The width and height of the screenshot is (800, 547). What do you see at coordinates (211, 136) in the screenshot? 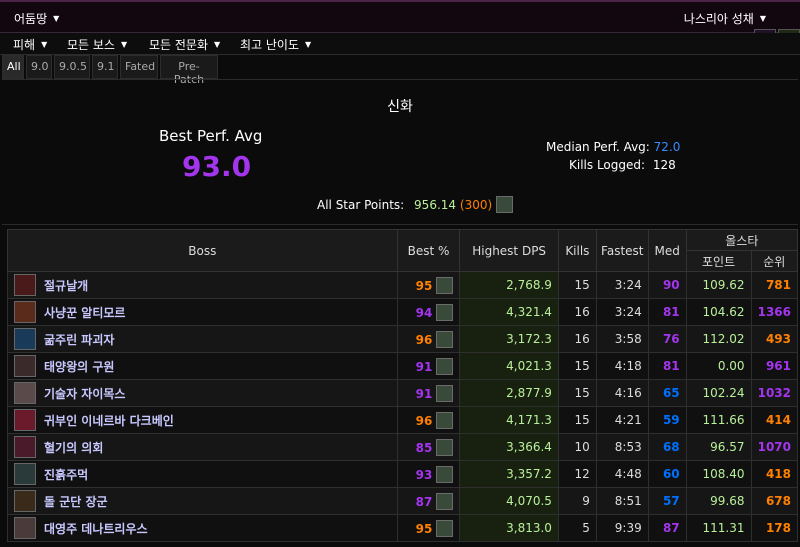
I see `best-perf-label: Best Perf. Avg` at bounding box center [211, 136].